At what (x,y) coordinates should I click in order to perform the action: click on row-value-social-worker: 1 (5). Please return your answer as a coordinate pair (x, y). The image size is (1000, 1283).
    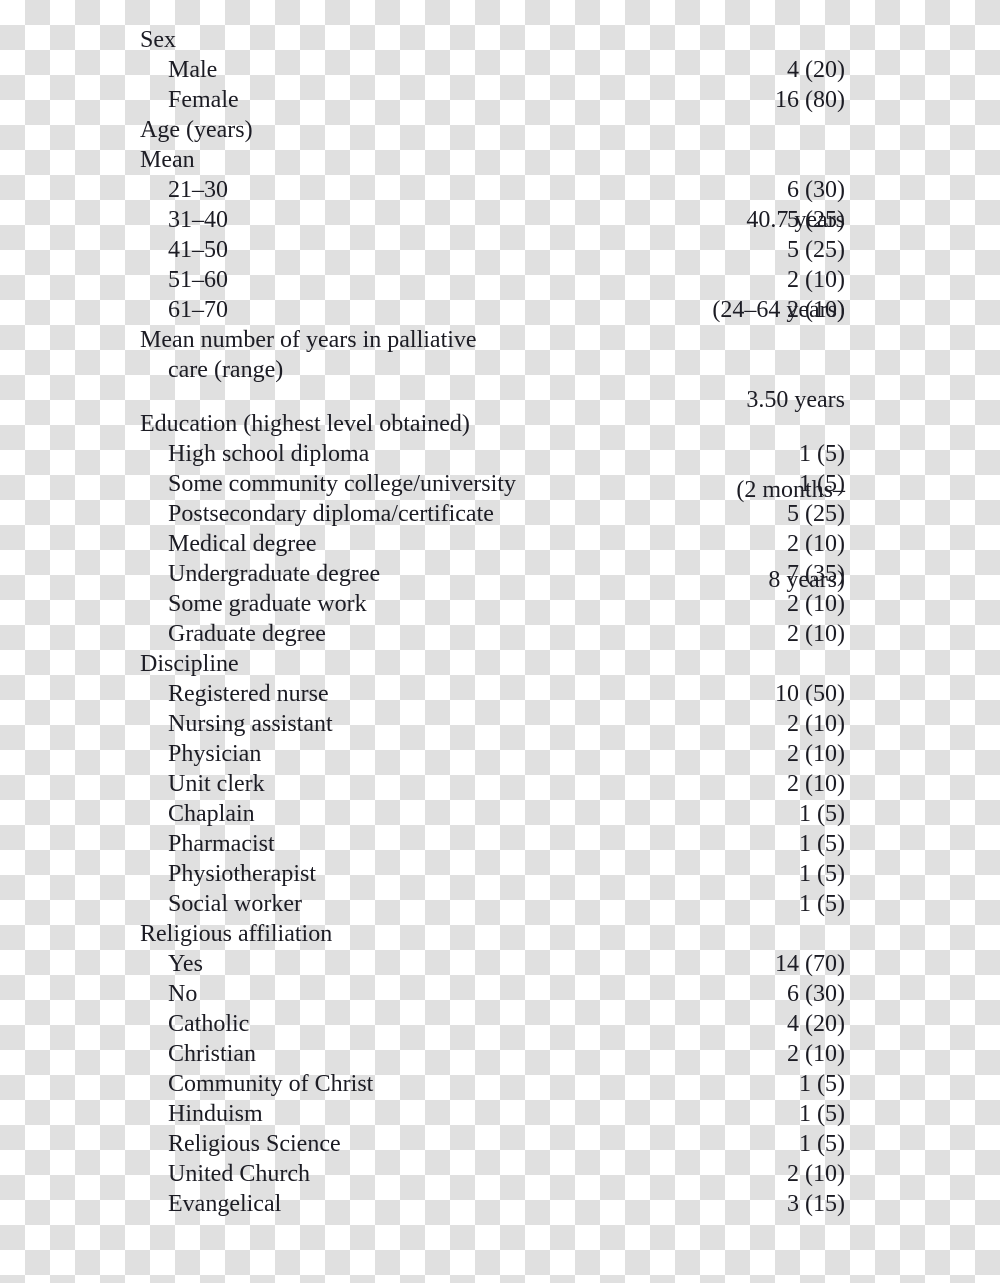
    Looking at the image, I should click on (822, 904).